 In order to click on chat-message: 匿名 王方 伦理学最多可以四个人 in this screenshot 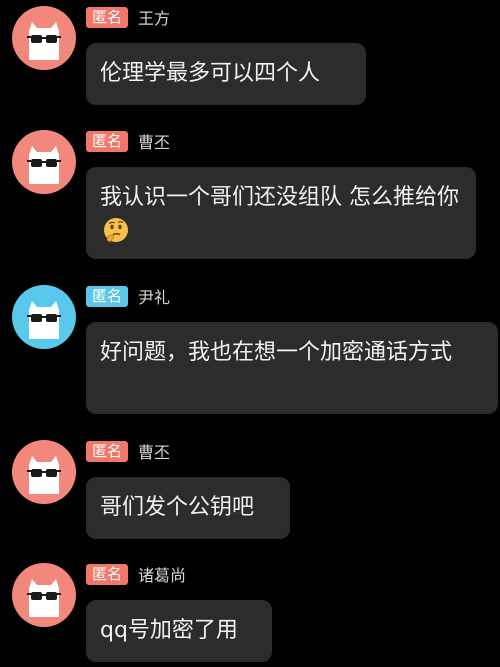, I will do `click(250, 56)`.